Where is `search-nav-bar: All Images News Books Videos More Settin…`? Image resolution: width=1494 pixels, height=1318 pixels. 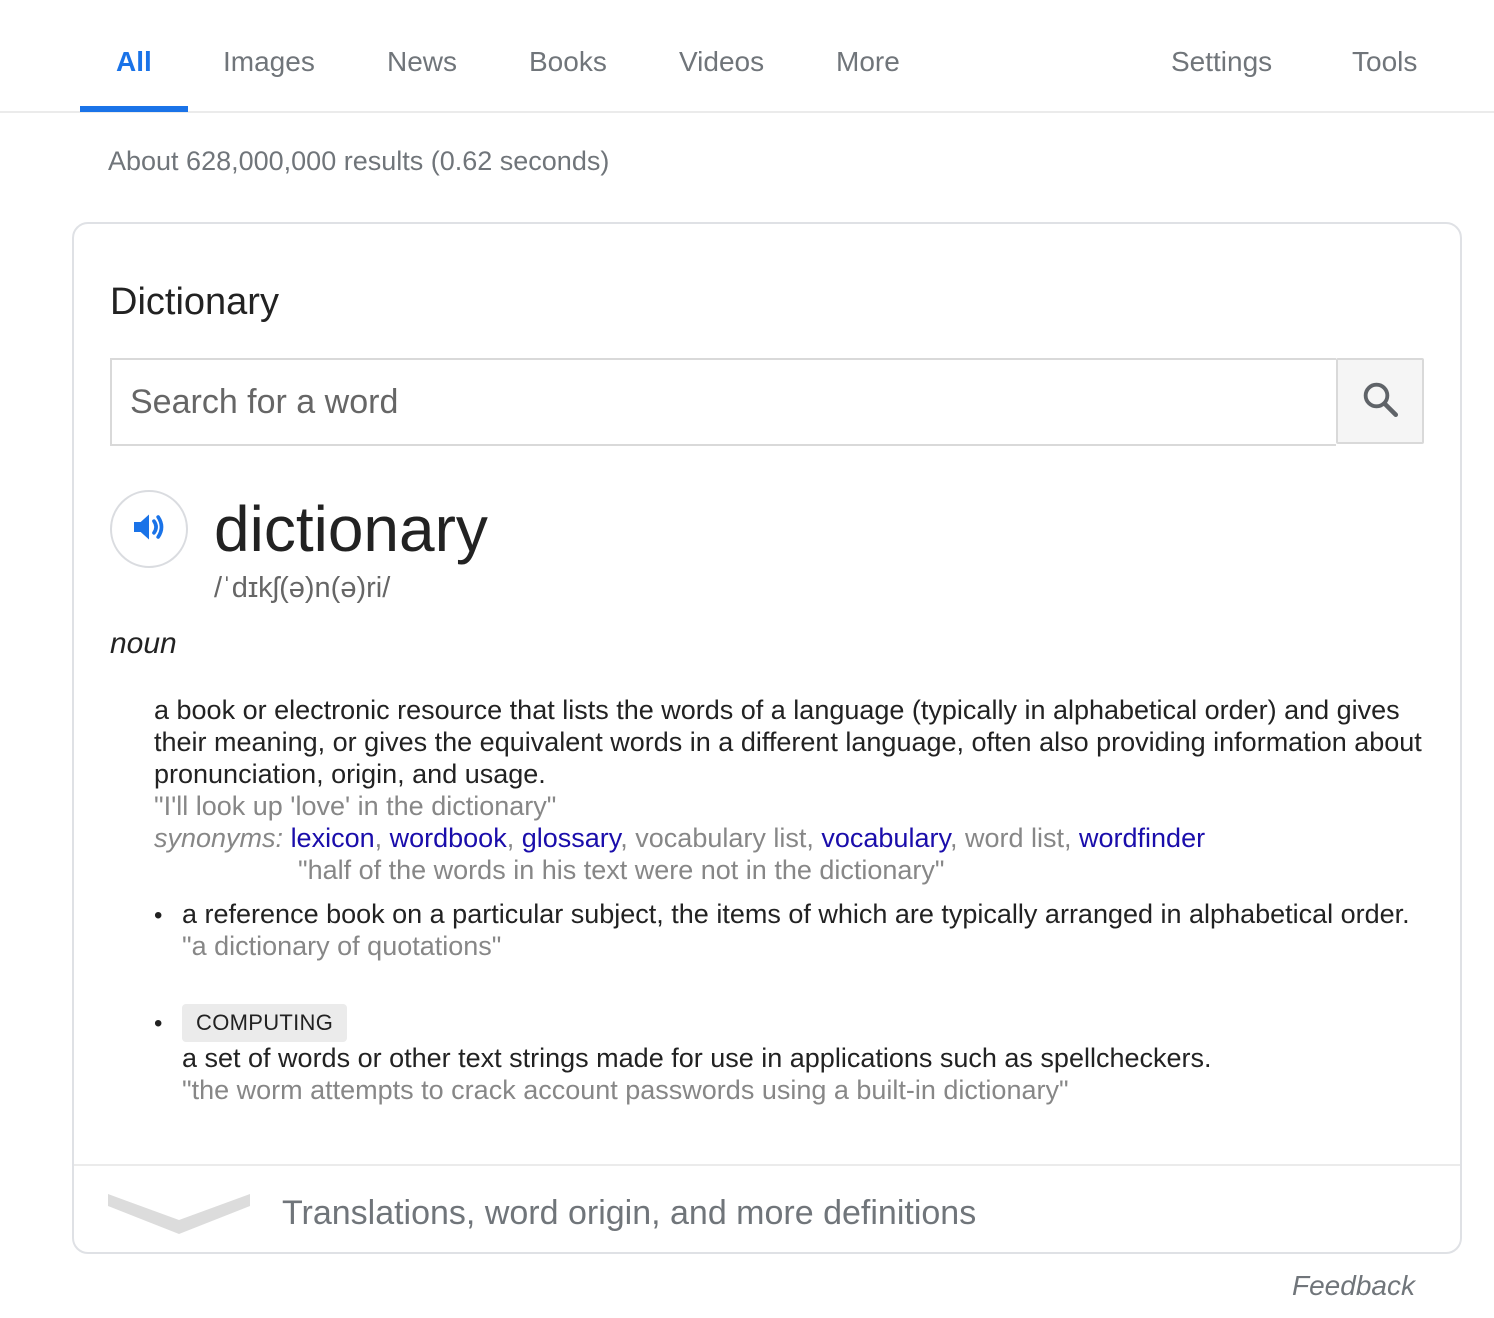 search-nav-bar: All Images News Books Videos More Settin… is located at coordinates (747, 56).